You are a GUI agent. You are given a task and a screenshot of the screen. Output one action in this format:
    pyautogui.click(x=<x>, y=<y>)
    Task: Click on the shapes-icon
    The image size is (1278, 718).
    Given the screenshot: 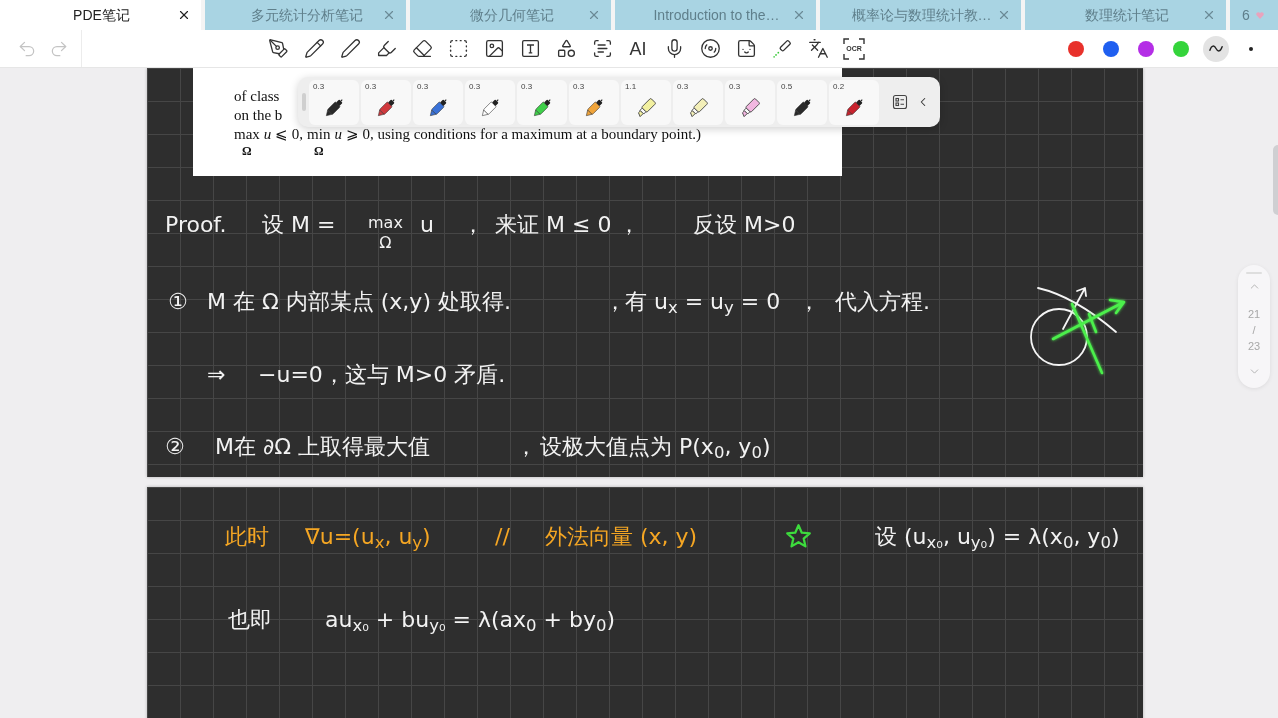 What is the action you would take?
    pyautogui.click(x=566, y=48)
    